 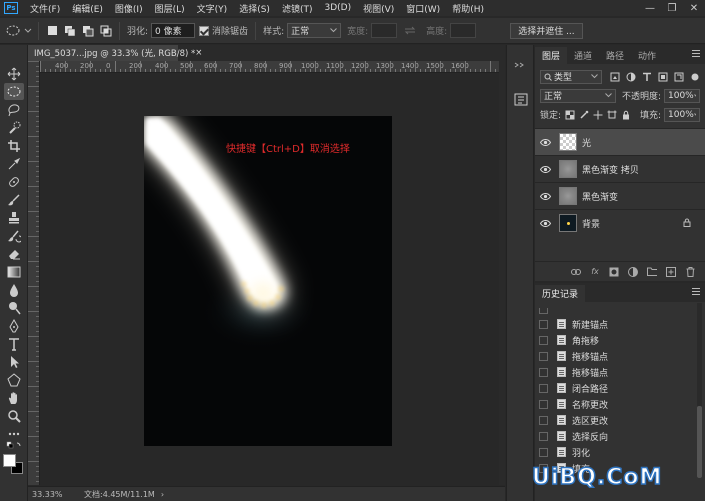 I want to click on tab-paths: 路径, so click(x=615, y=55).